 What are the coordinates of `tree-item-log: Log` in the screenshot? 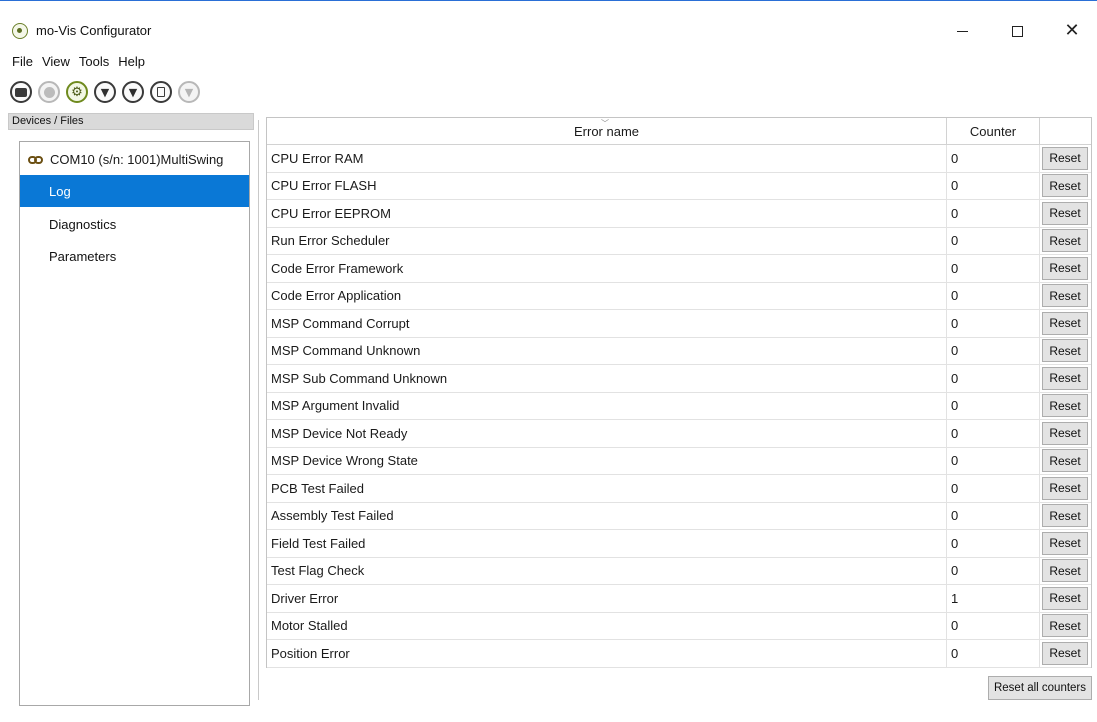 It's located at (134, 191).